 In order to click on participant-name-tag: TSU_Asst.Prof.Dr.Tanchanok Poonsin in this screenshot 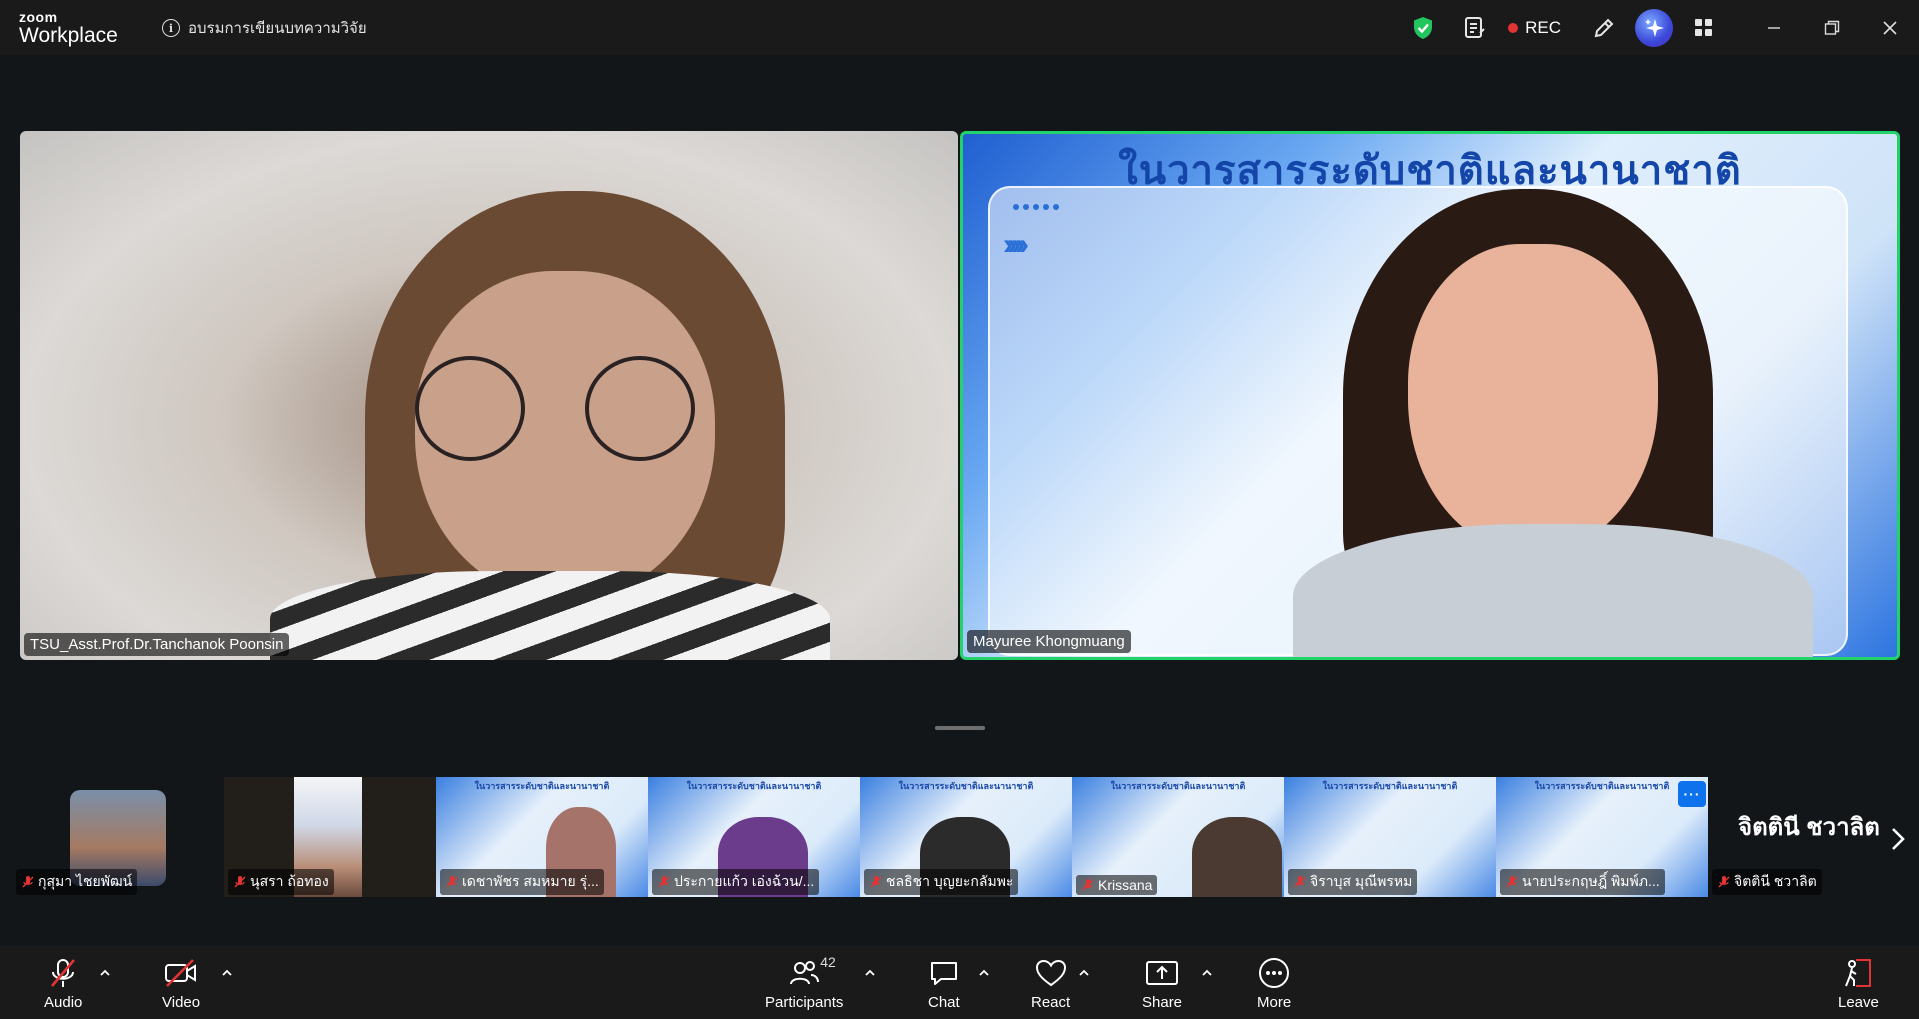, I will do `click(157, 644)`.